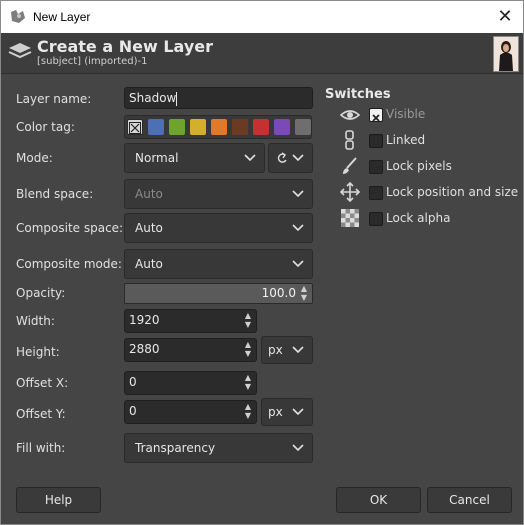  I want to click on height-value: 2880, so click(144, 349).